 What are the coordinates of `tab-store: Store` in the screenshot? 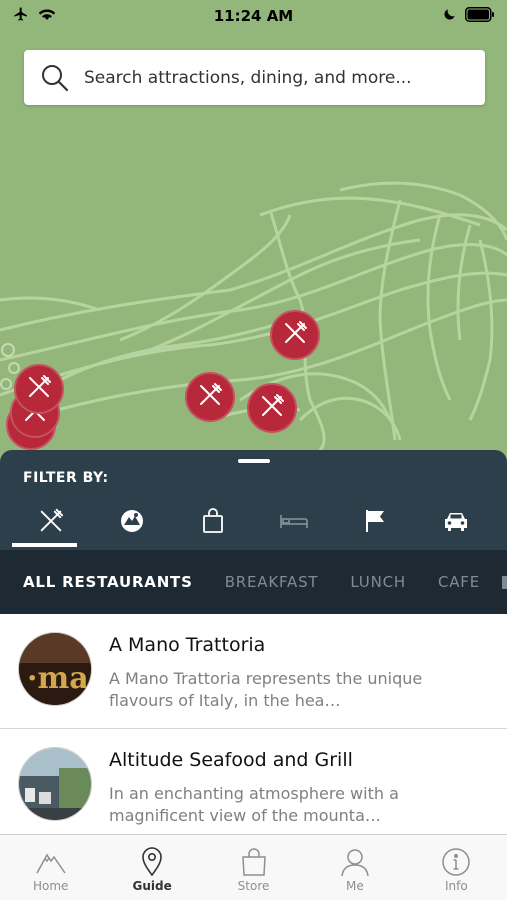 It's located at (253, 867).